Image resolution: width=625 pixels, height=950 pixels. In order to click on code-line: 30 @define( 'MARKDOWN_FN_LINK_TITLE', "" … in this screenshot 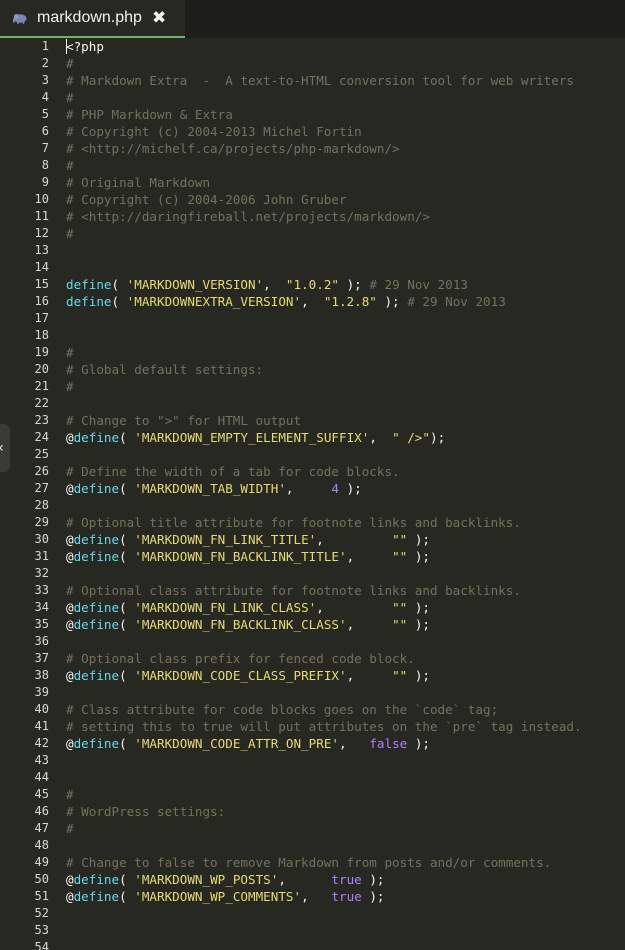, I will do `click(312, 539)`.